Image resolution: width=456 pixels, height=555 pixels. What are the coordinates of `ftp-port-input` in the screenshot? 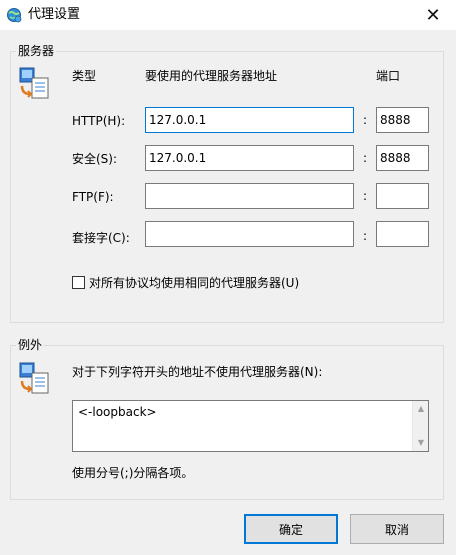 It's located at (402, 196).